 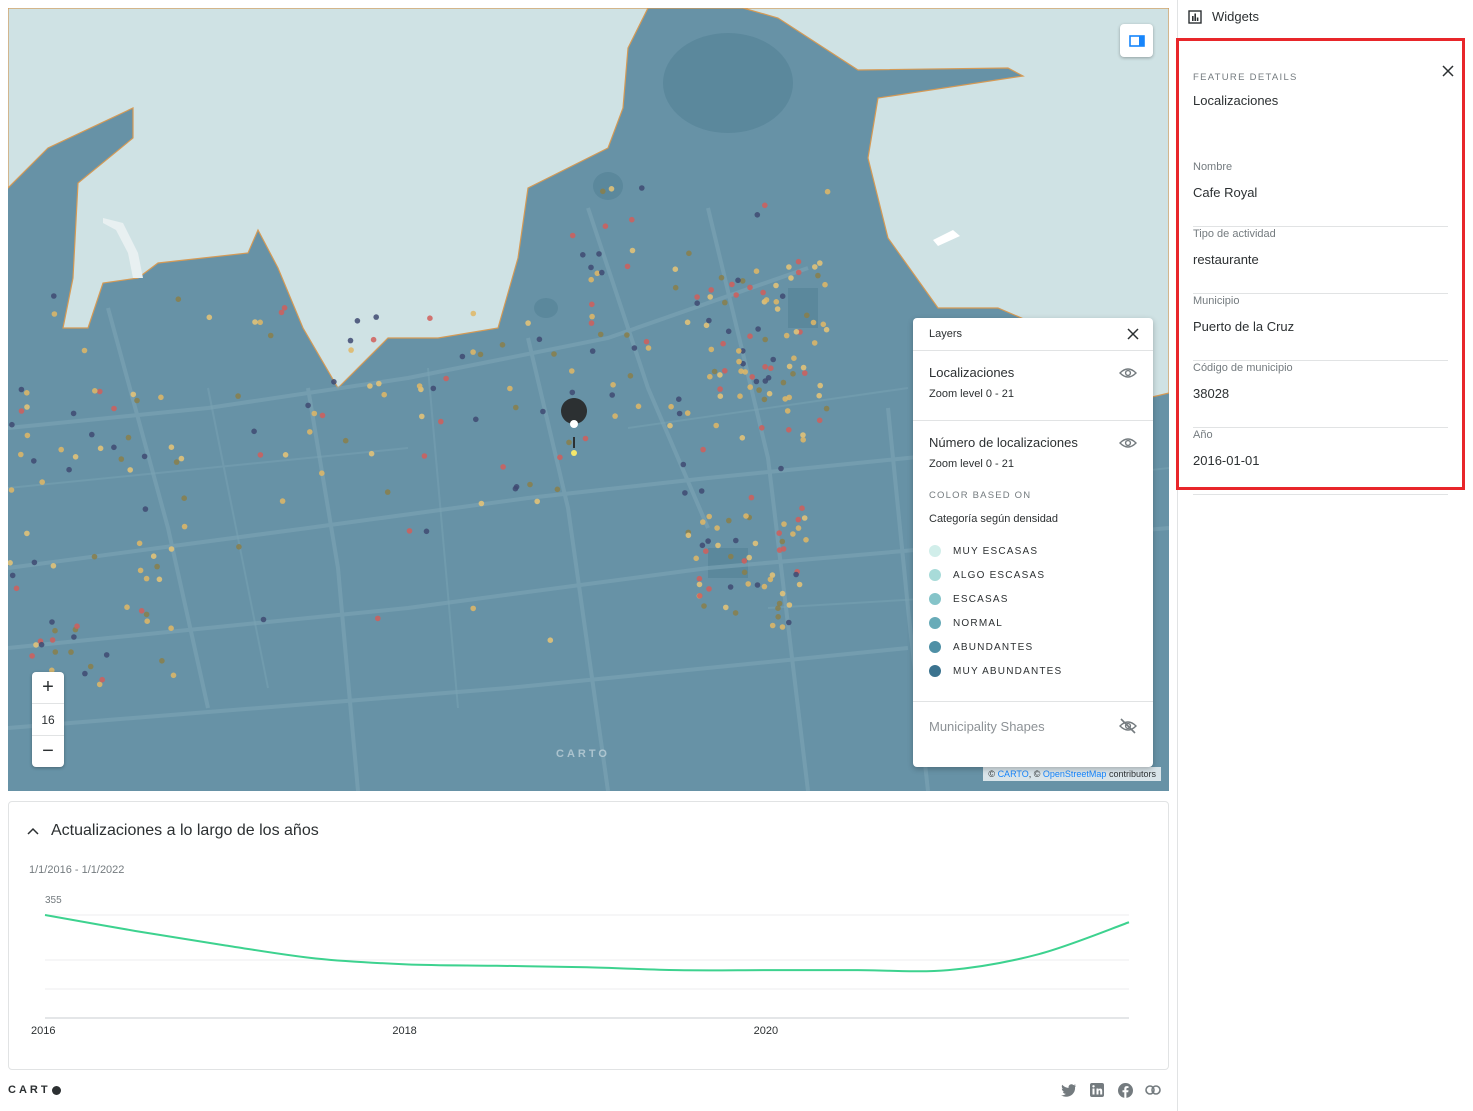 I want to click on eye-off-icon, so click(x=1128, y=726).